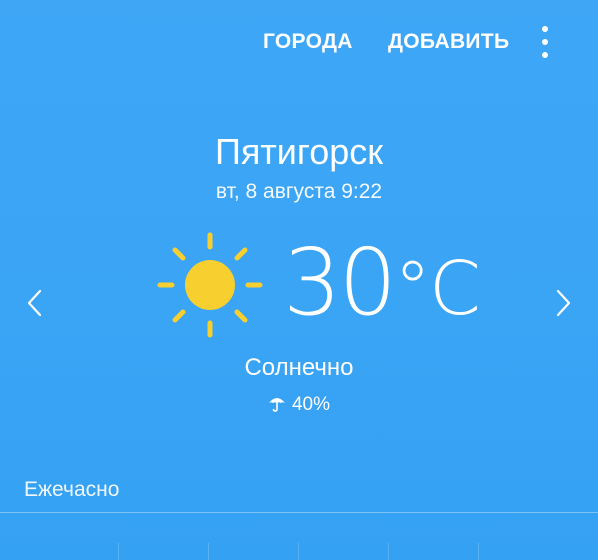 The height and width of the screenshot is (560, 598). I want to click on precipitation-value: 40%, so click(311, 404).